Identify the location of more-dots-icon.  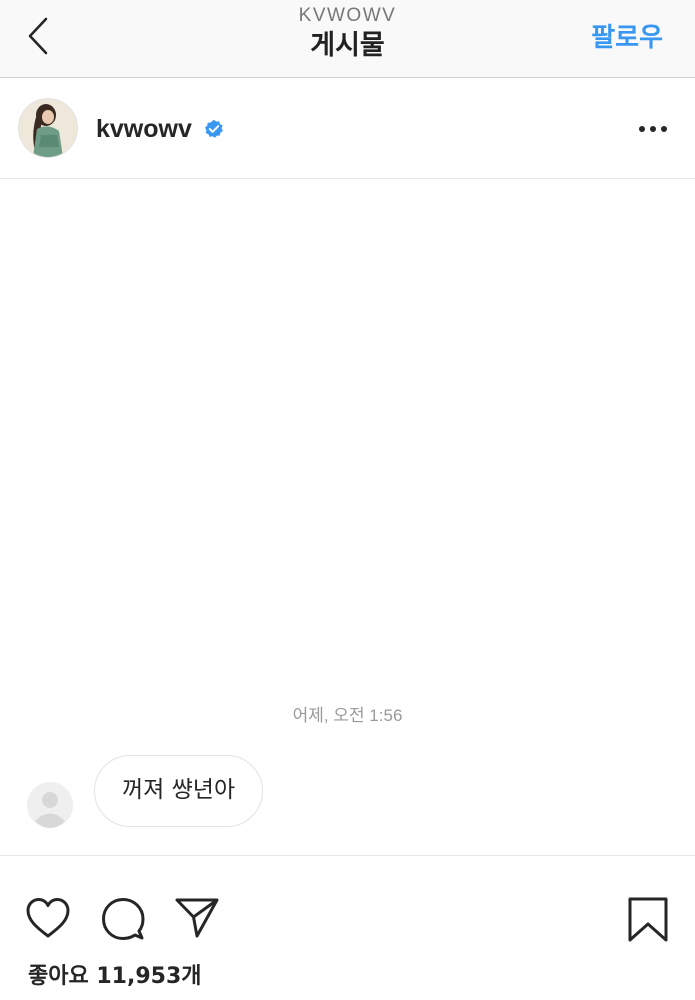
(653, 129).